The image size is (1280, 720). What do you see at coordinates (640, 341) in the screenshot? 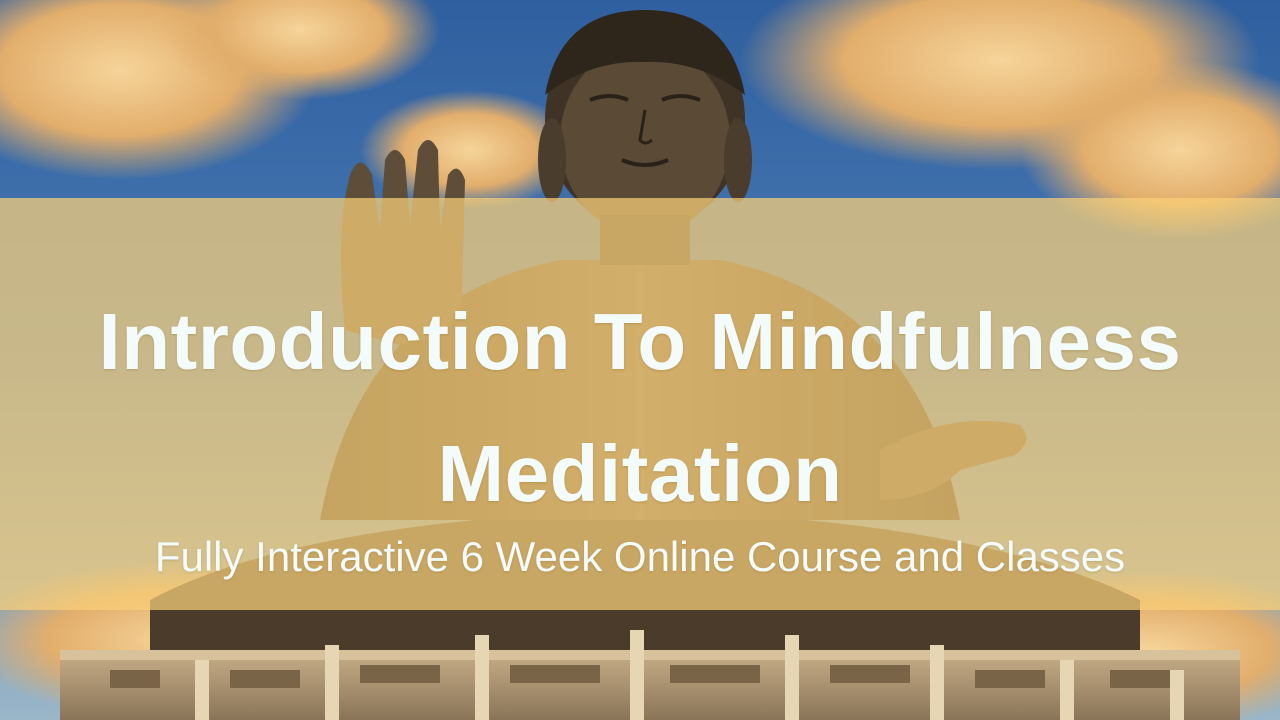
I see `course-title-line-1: Introduction To Mindfulness` at bounding box center [640, 341].